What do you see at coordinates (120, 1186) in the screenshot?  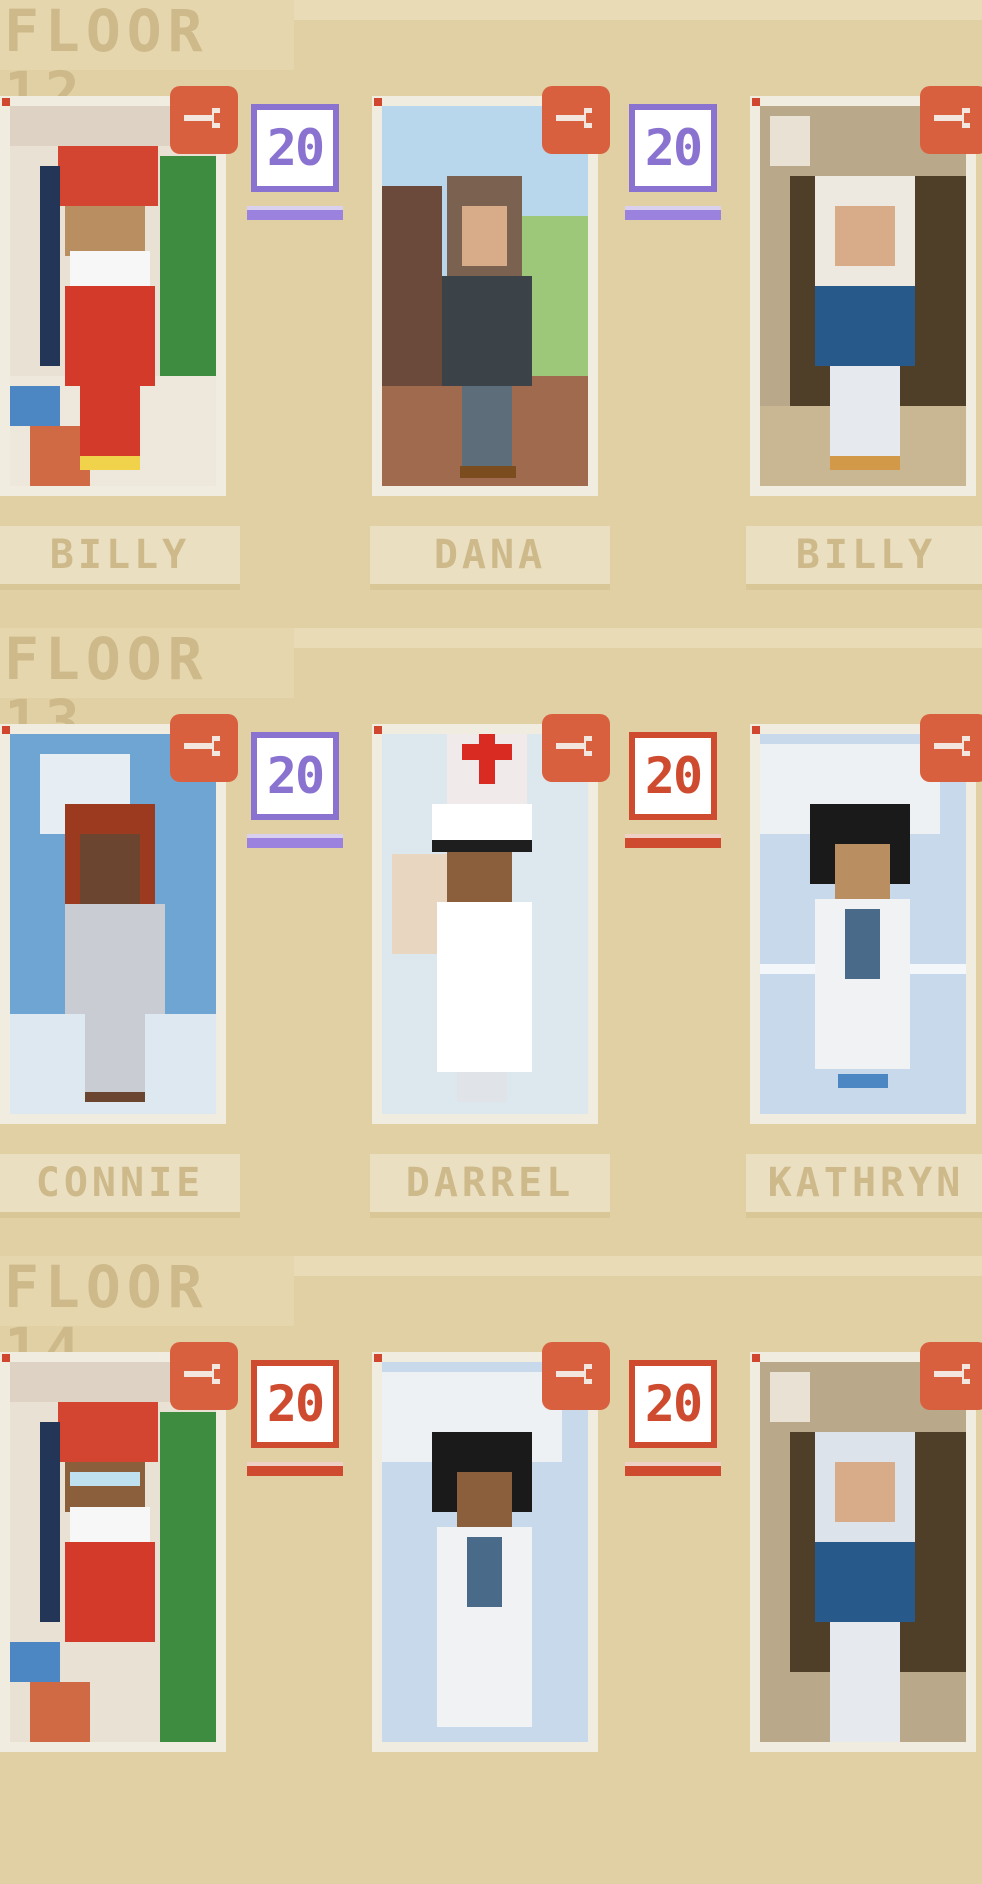 I see `resident-name: CONNIE` at bounding box center [120, 1186].